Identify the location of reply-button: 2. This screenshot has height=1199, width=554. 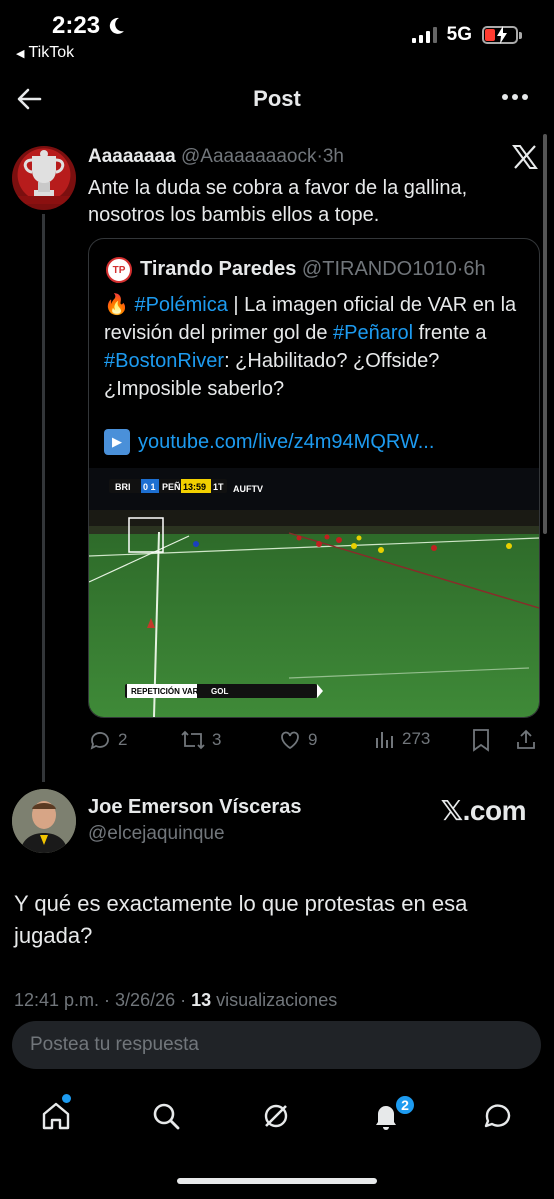
(107, 740).